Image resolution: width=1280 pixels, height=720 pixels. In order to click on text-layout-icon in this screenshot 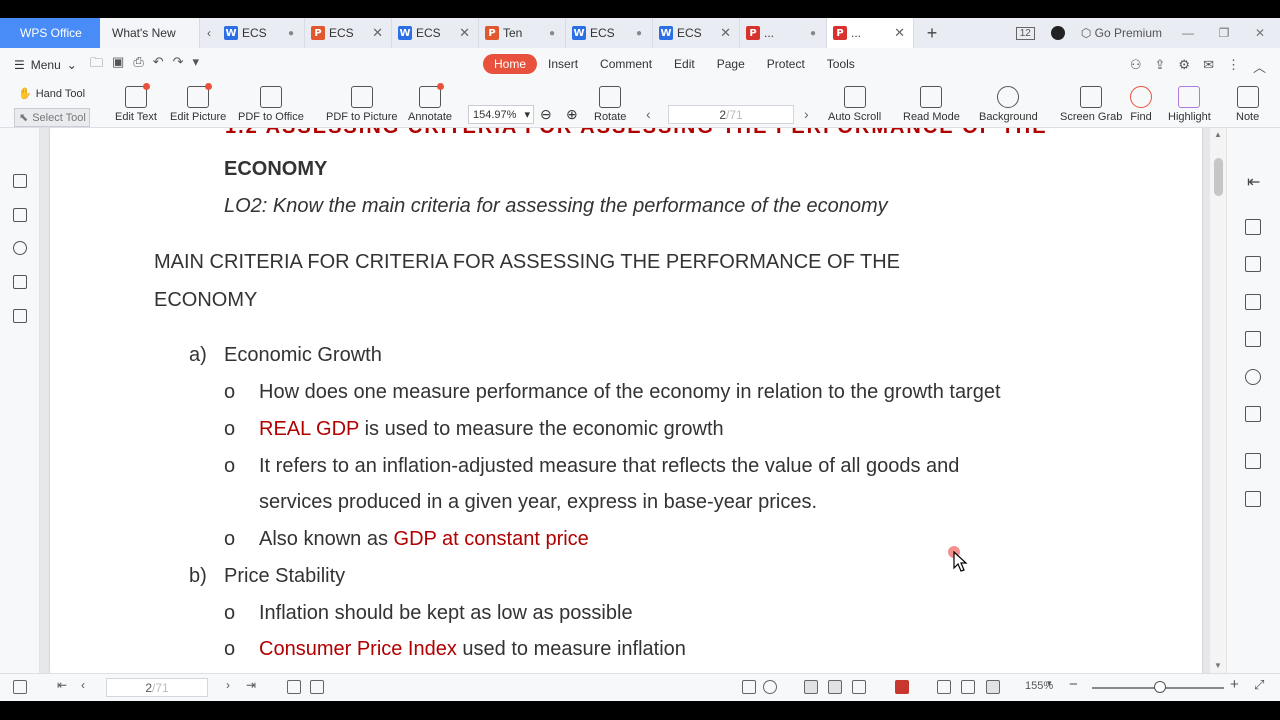, I will do `click(1253, 414)`.